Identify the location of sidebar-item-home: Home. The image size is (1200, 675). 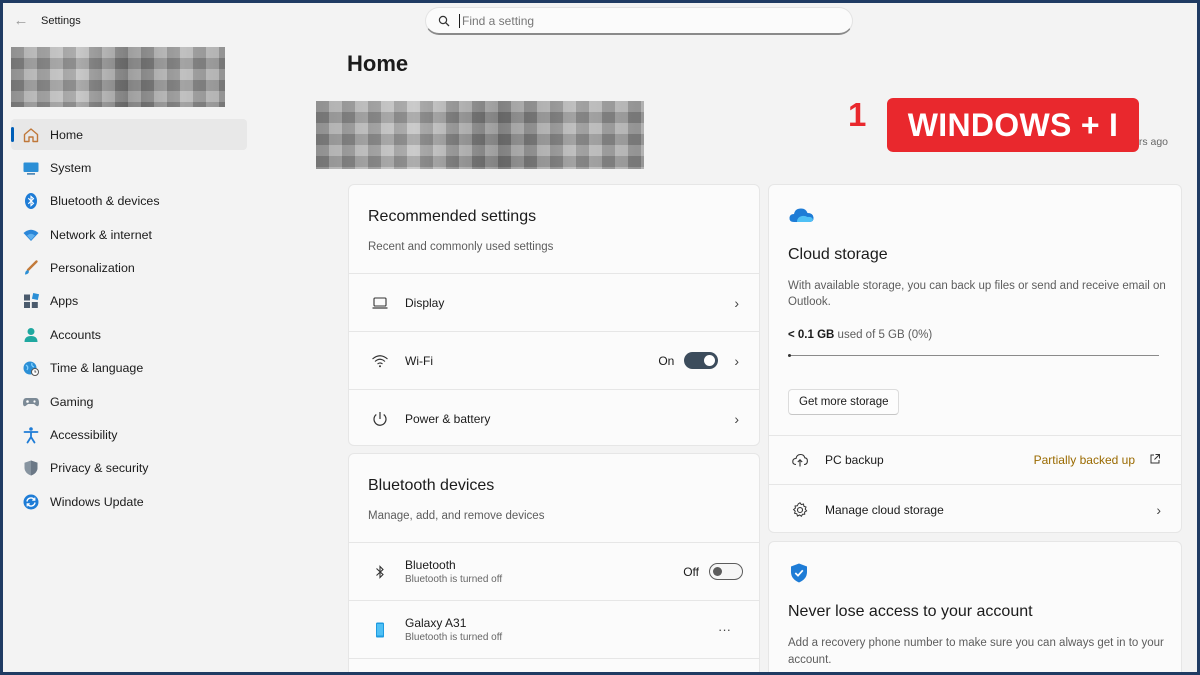
(129, 134).